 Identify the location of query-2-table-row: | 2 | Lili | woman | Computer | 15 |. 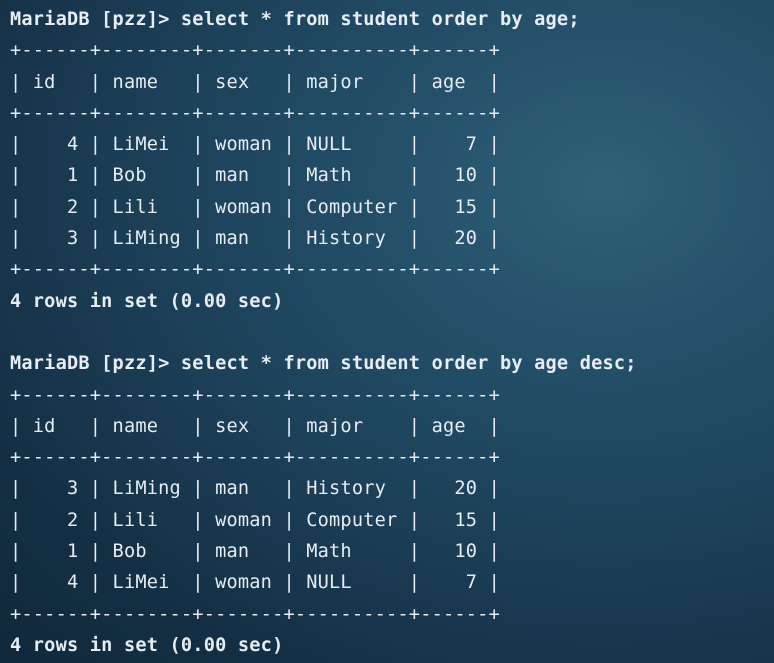
(255, 520).